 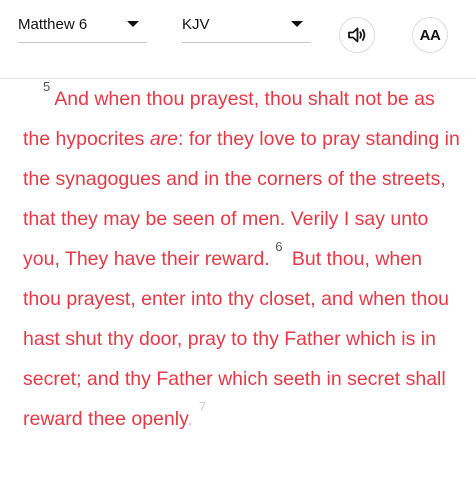 I want to click on font-size-button: AA, so click(x=430, y=35).